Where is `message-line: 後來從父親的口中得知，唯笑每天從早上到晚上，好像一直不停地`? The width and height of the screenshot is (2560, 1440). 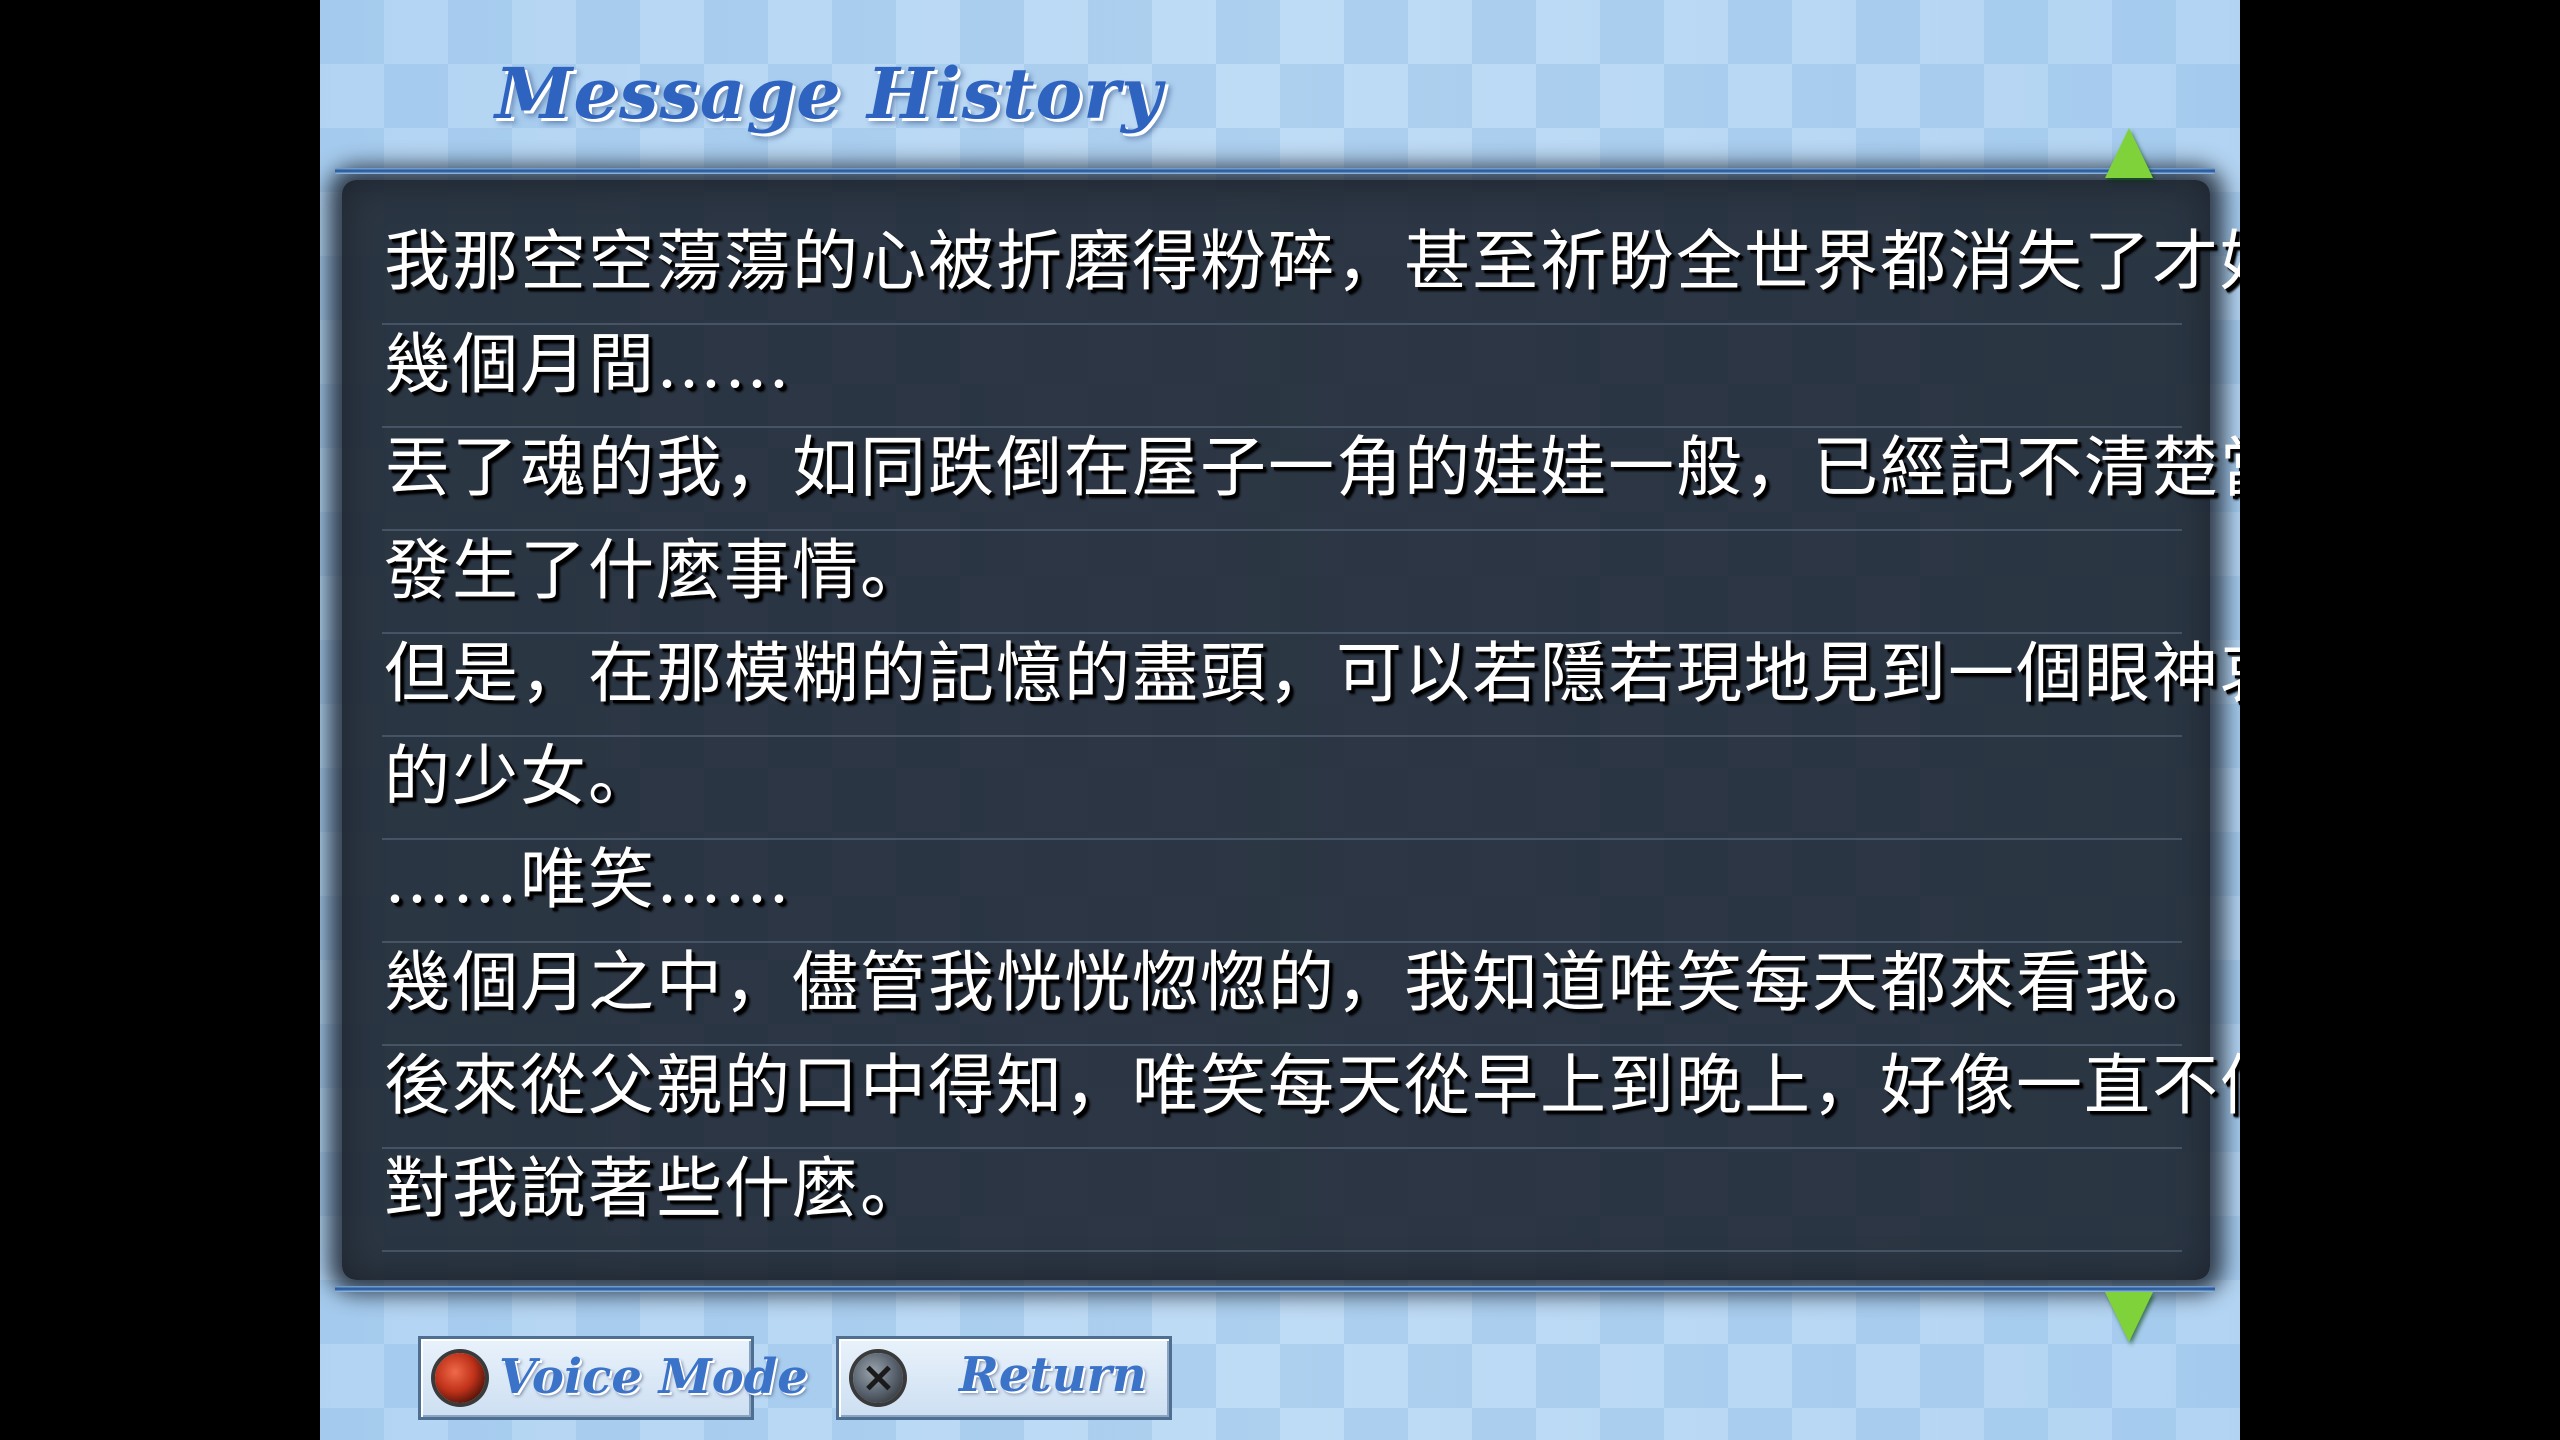 message-line: 後來從父親的口中得知，唯笑每天從早上到晚上，好像一直不停地 is located at coordinates (1312, 1085).